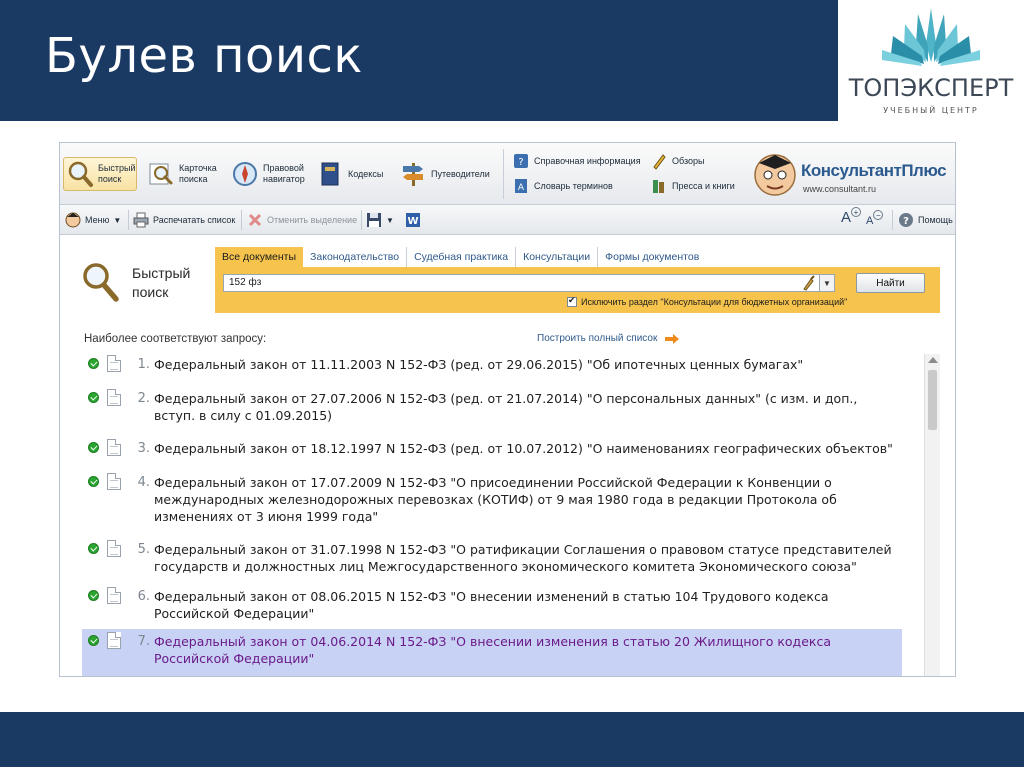 The width and height of the screenshot is (1024, 767). I want to click on menu-label: Меню, so click(97, 220).